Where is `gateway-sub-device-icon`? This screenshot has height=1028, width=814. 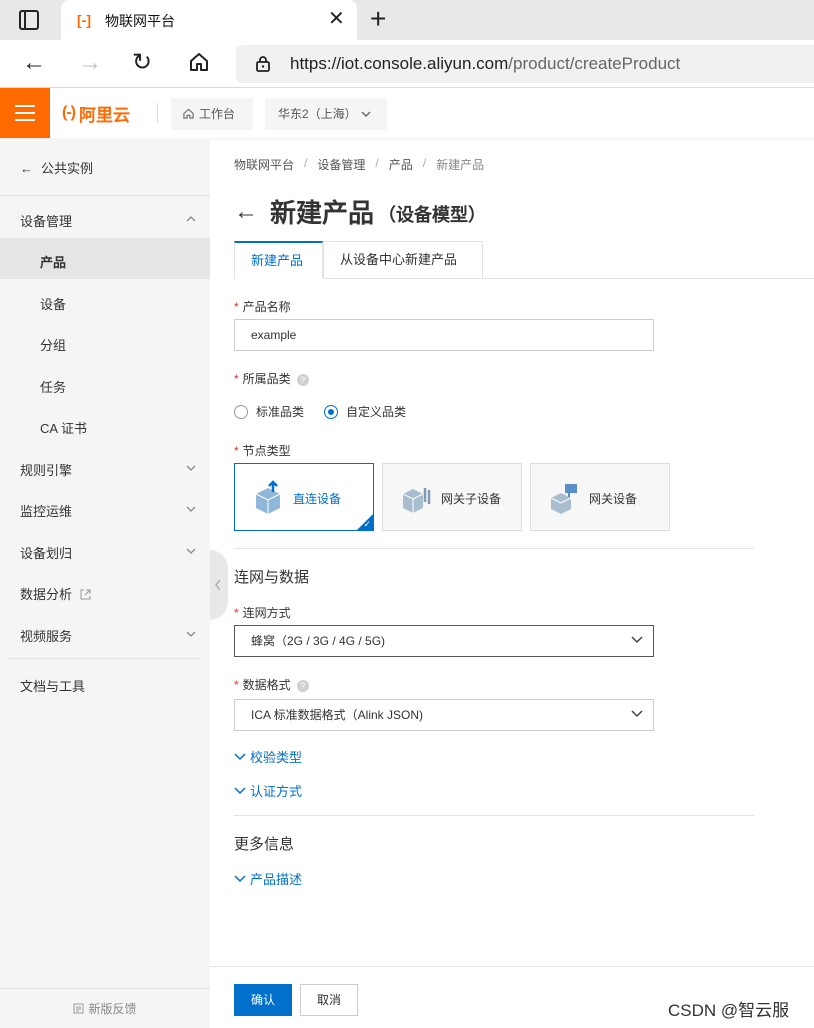 gateway-sub-device-icon is located at coordinates (416, 500).